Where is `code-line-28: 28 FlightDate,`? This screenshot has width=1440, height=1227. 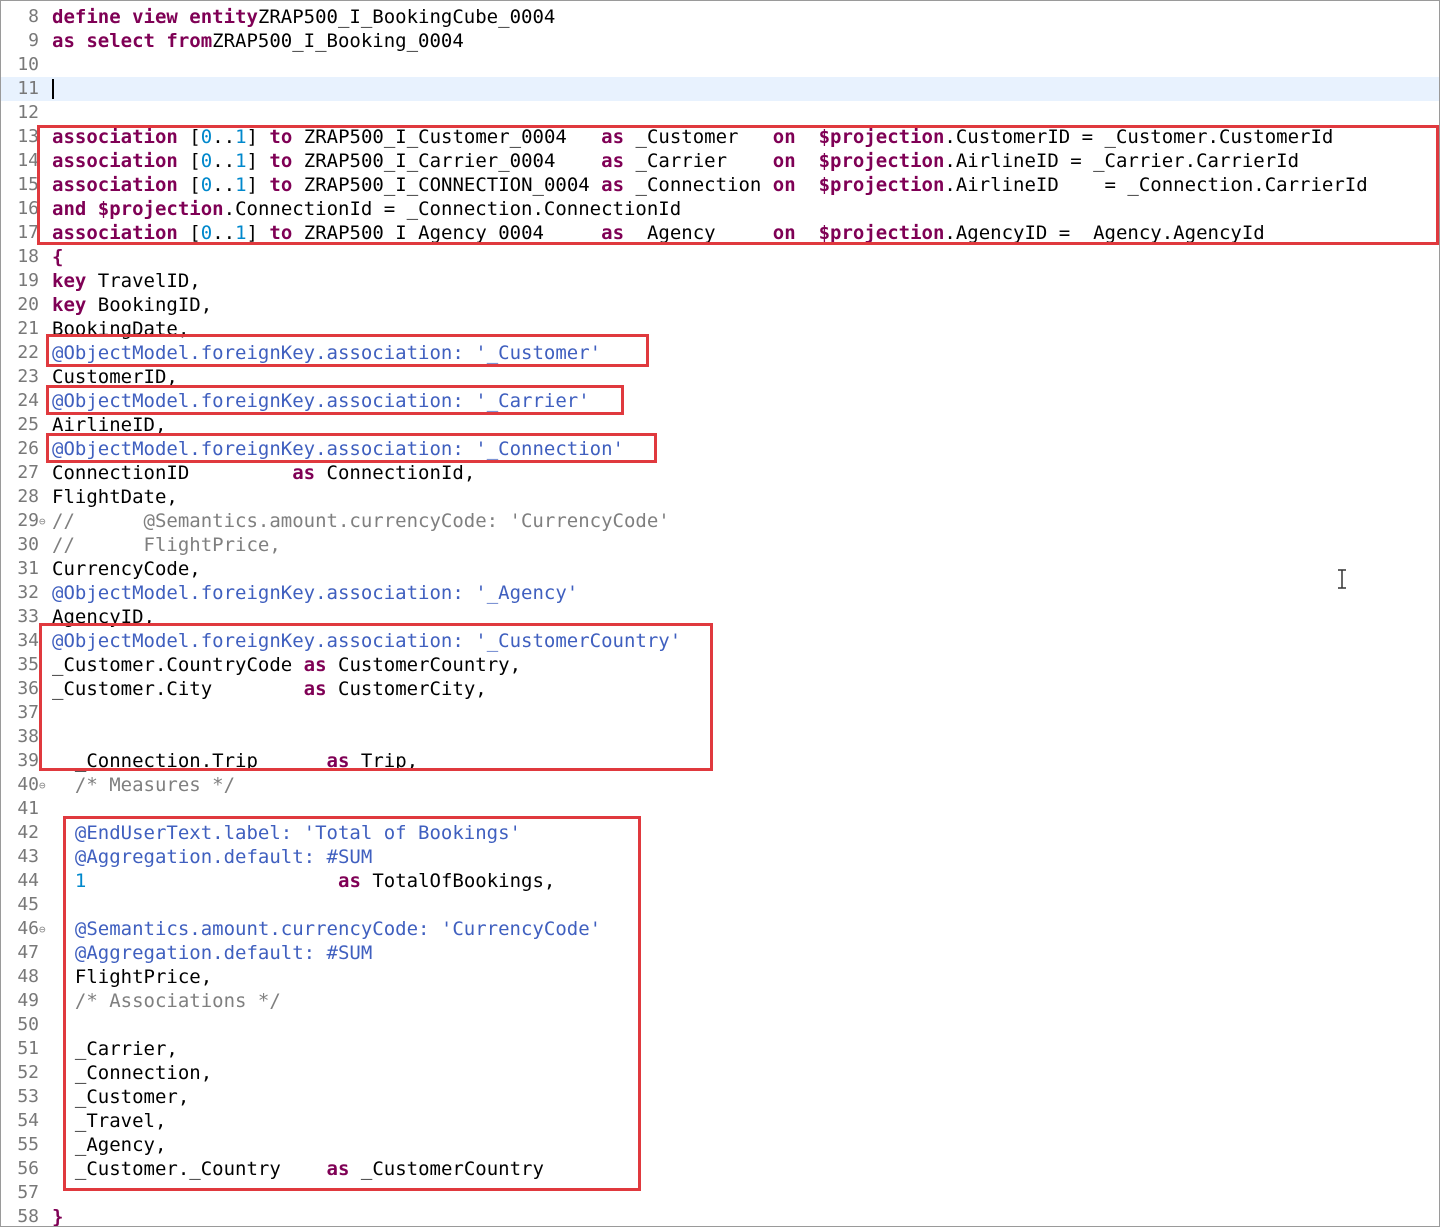
code-line-28: 28 FlightDate, is located at coordinates (720, 497).